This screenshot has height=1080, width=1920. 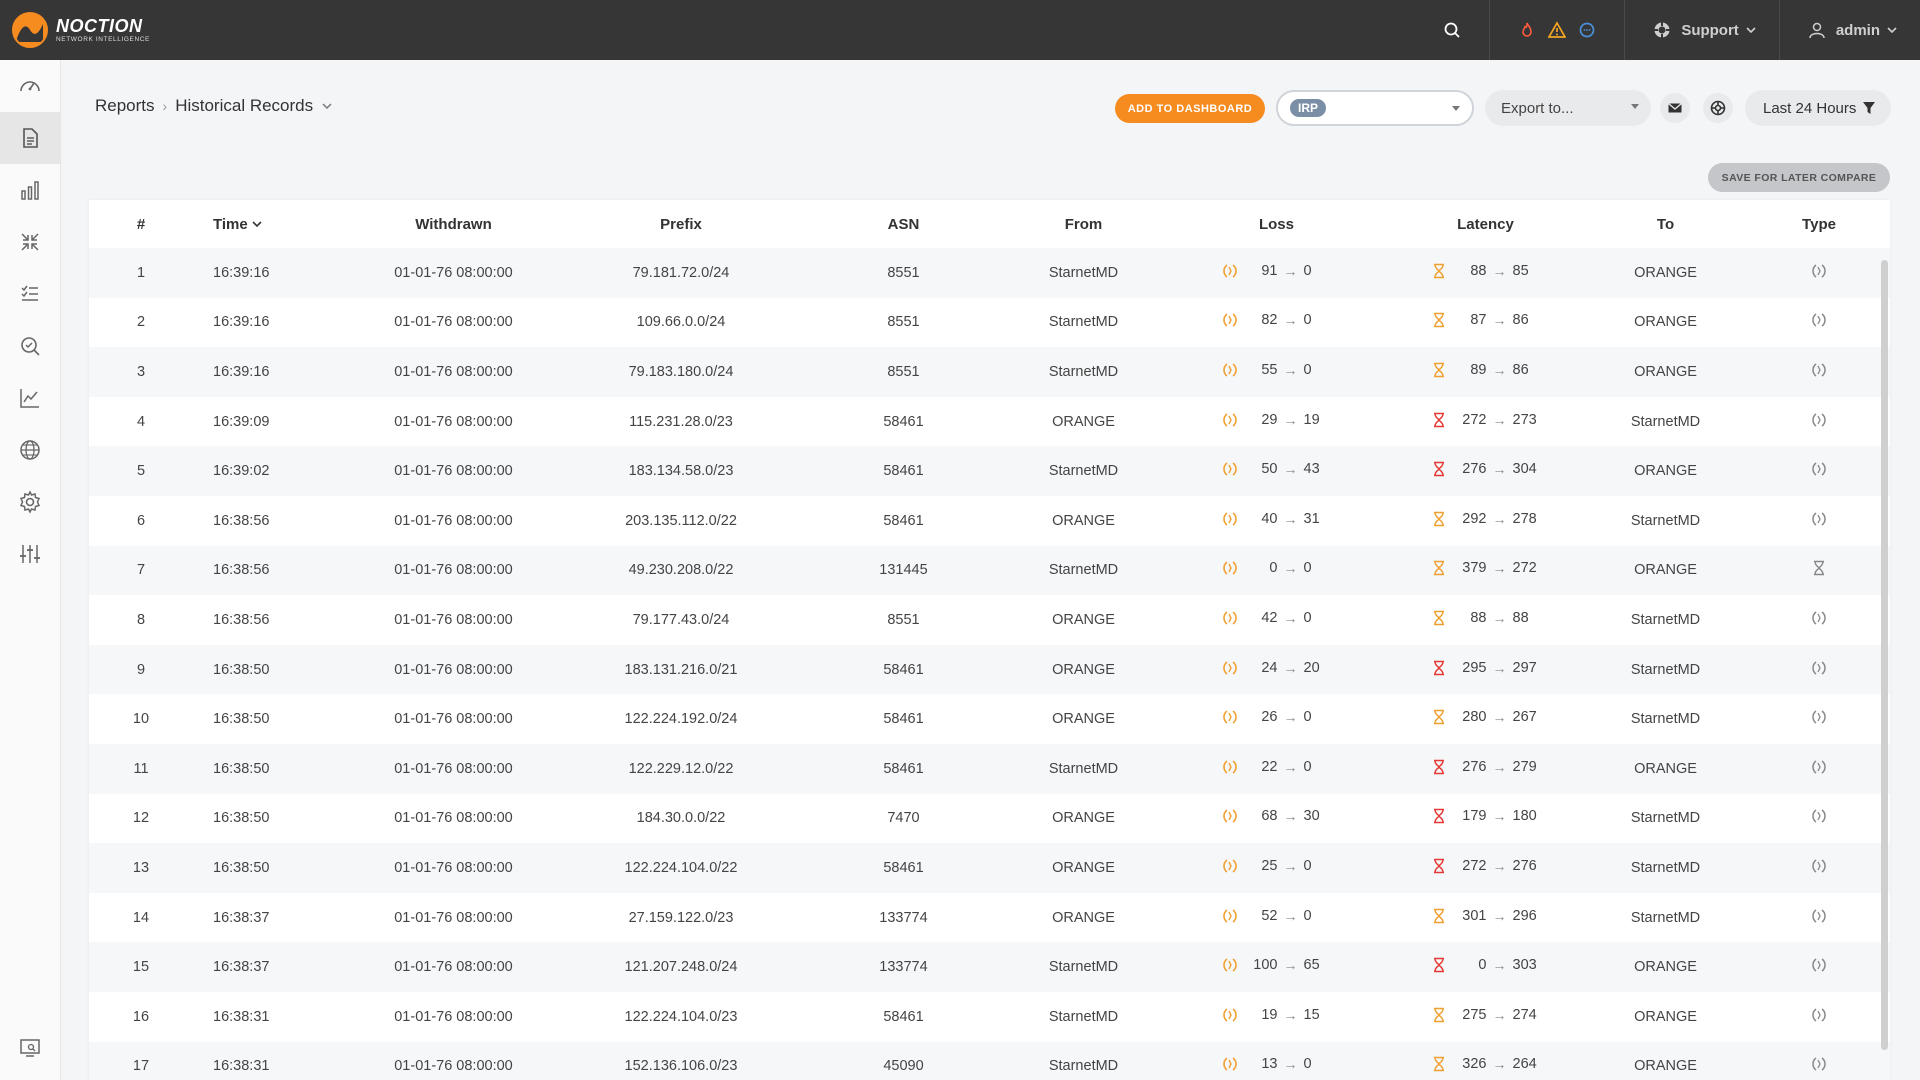 What do you see at coordinates (1701, 30) in the screenshot?
I see `support-menu: Support` at bounding box center [1701, 30].